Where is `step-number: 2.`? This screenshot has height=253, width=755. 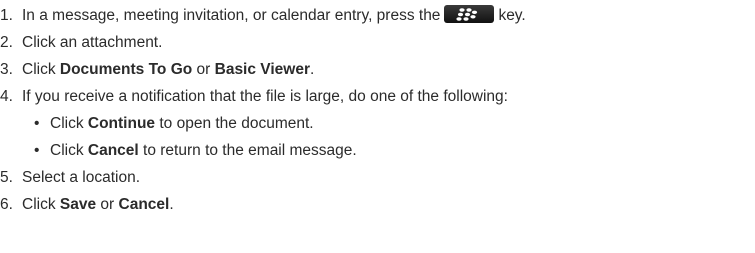 step-number: 2. is located at coordinates (6, 42).